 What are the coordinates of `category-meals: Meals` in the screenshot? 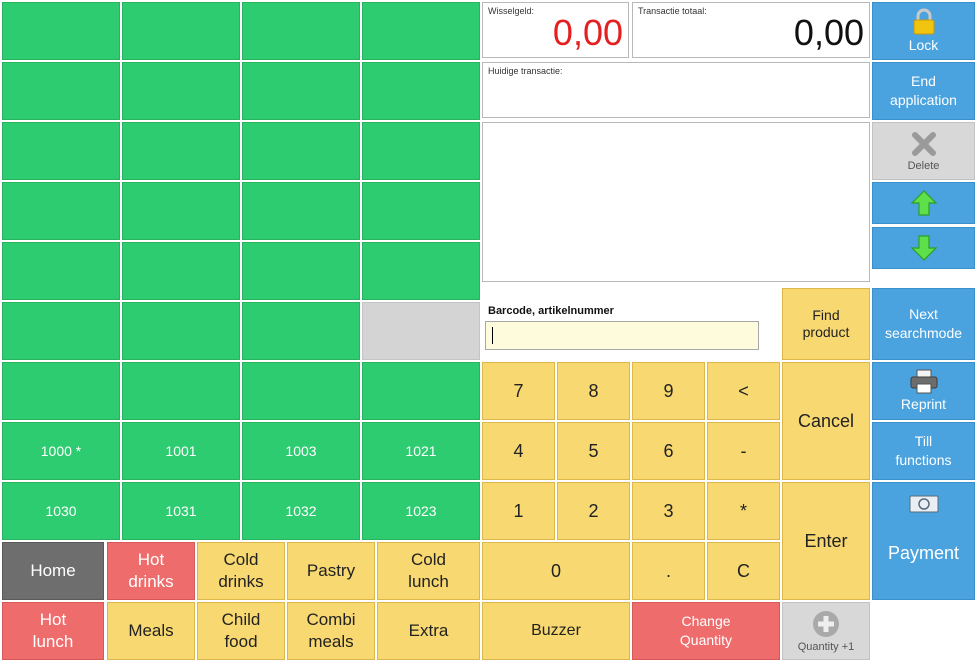 It's located at (151, 631).